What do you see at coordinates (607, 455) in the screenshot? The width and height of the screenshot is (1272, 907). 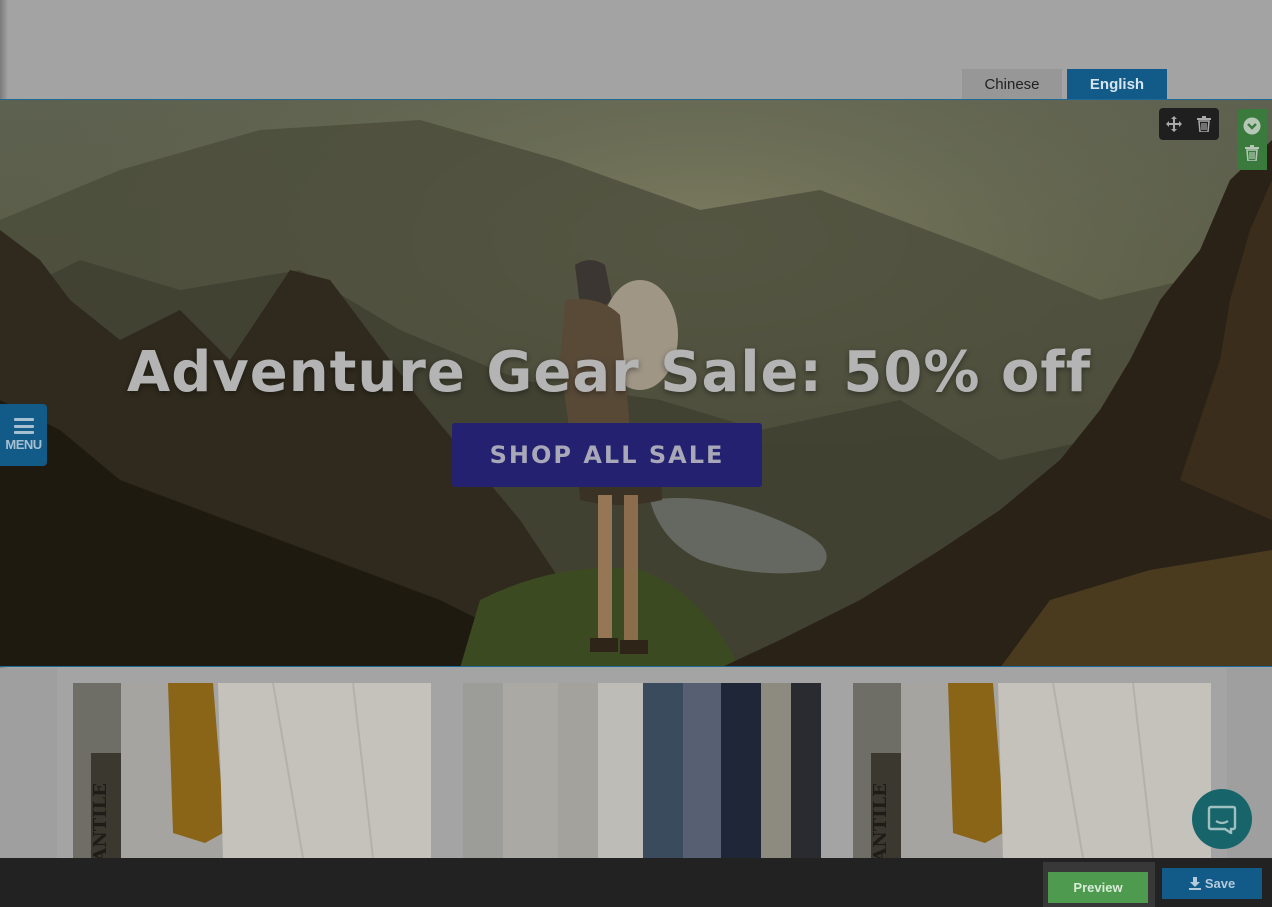 I see `shop-all-sale-button: SHOP ALL SALE` at bounding box center [607, 455].